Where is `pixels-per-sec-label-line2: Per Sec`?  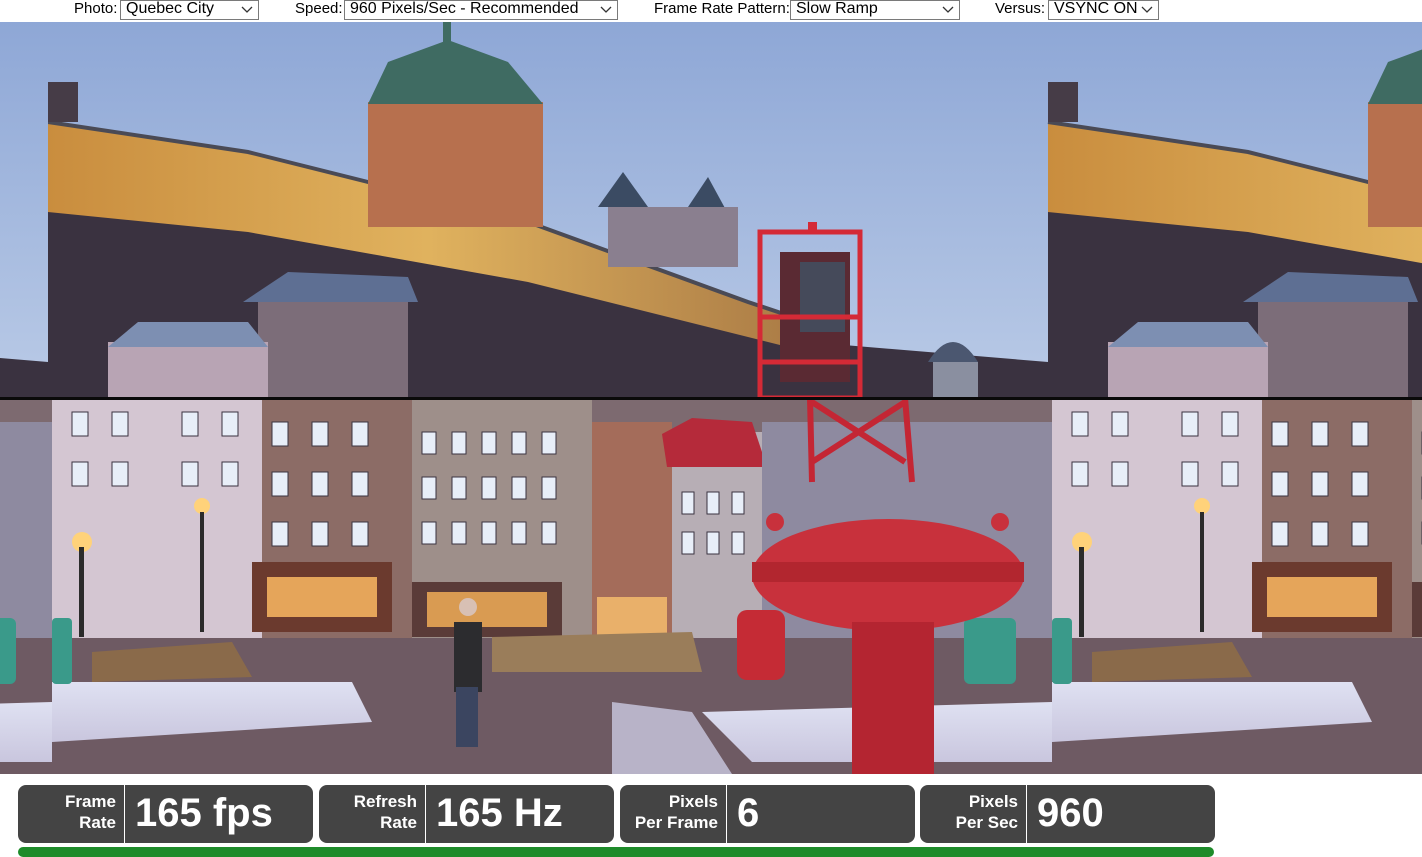
pixels-per-sec-label-line2: Per Sec is located at coordinates (986, 822).